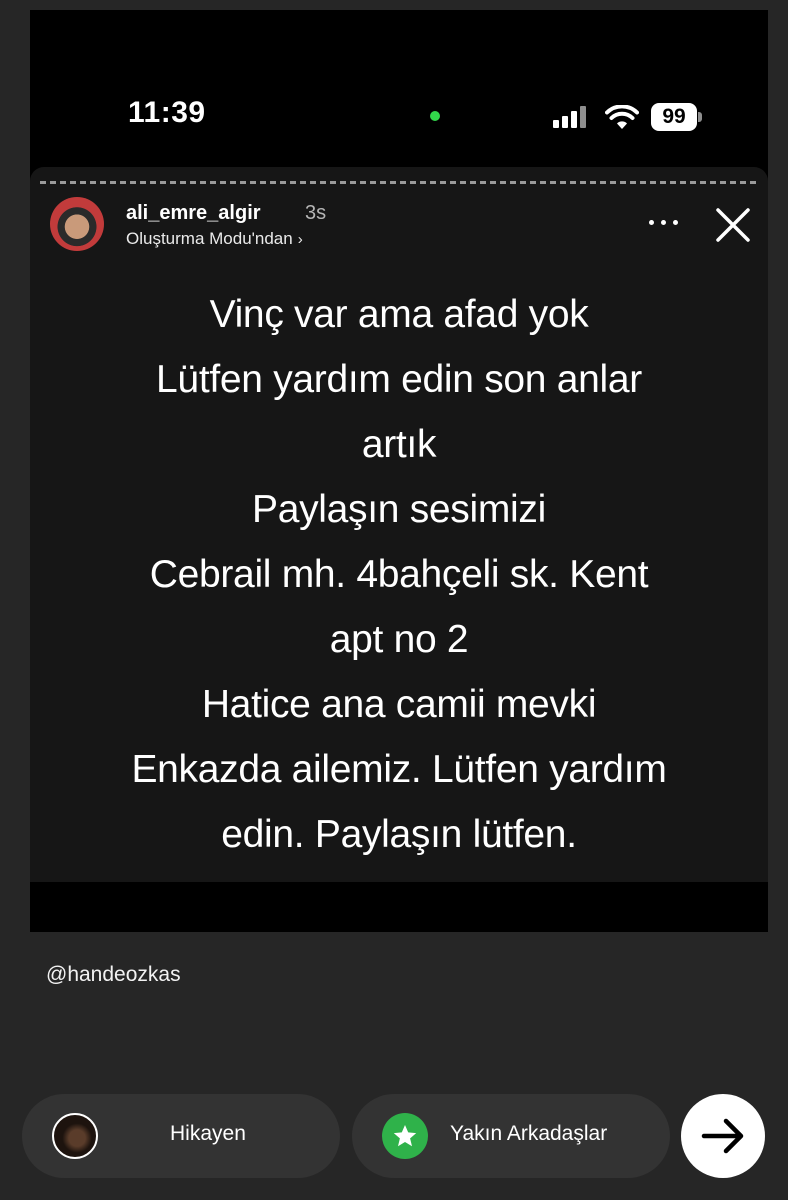 This screenshot has height=1200, width=788. Describe the element at coordinates (399, 769) in the screenshot. I see `story-text-line: Enkazda ailemiz. Lütfen yardım` at that location.